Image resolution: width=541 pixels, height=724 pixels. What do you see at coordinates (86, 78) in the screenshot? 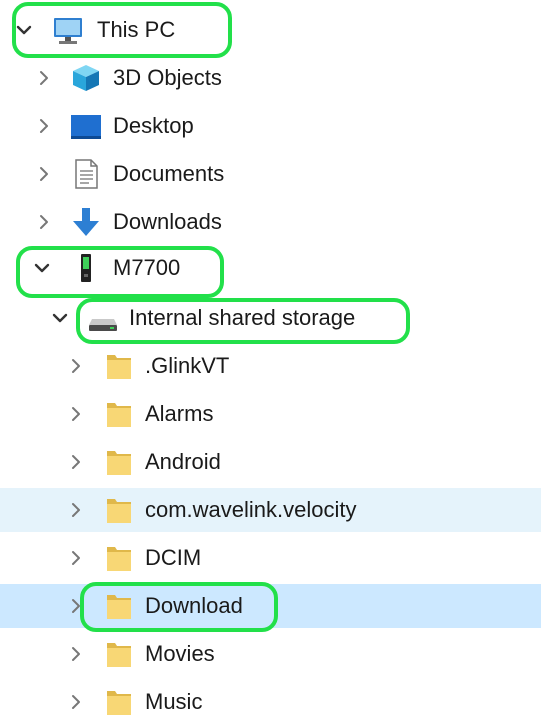
I see `3d-objects-icon` at bounding box center [86, 78].